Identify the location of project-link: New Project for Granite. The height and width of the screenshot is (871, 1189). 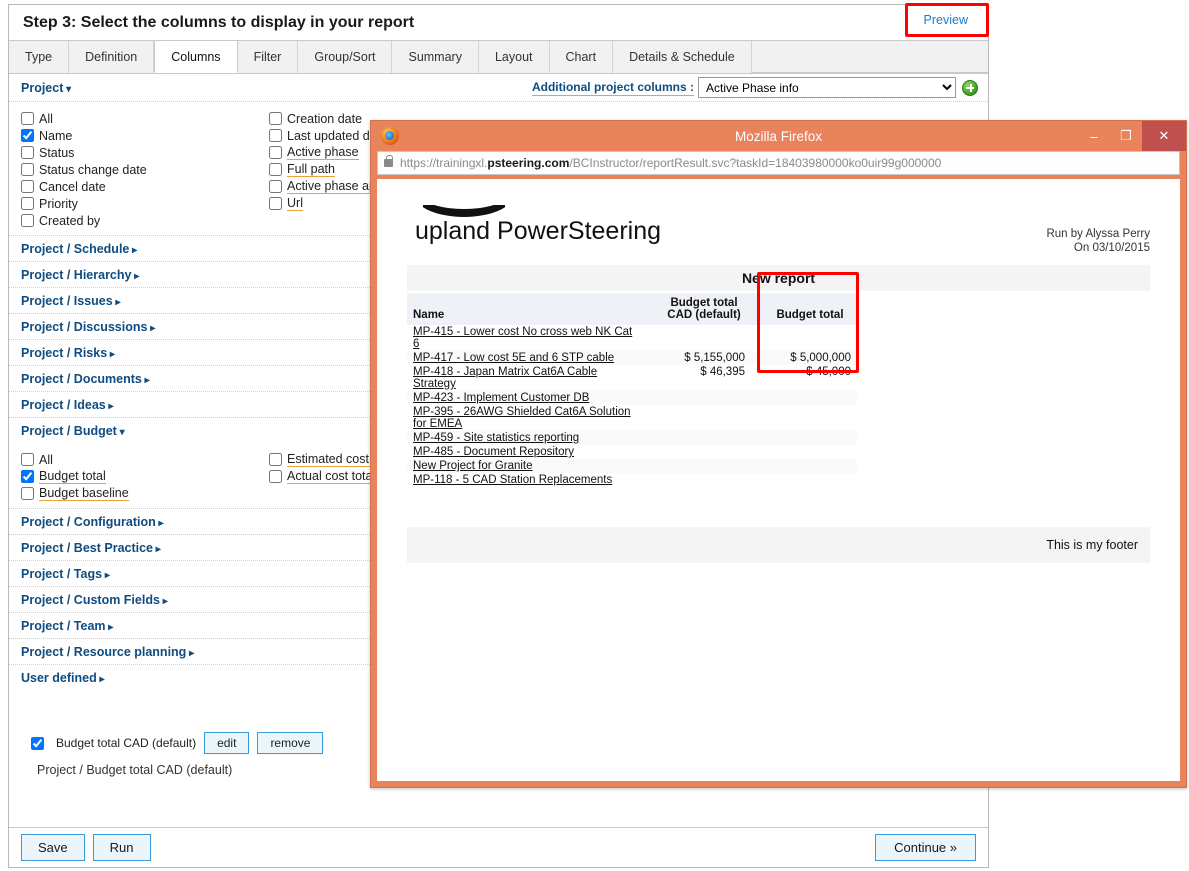
(473, 466).